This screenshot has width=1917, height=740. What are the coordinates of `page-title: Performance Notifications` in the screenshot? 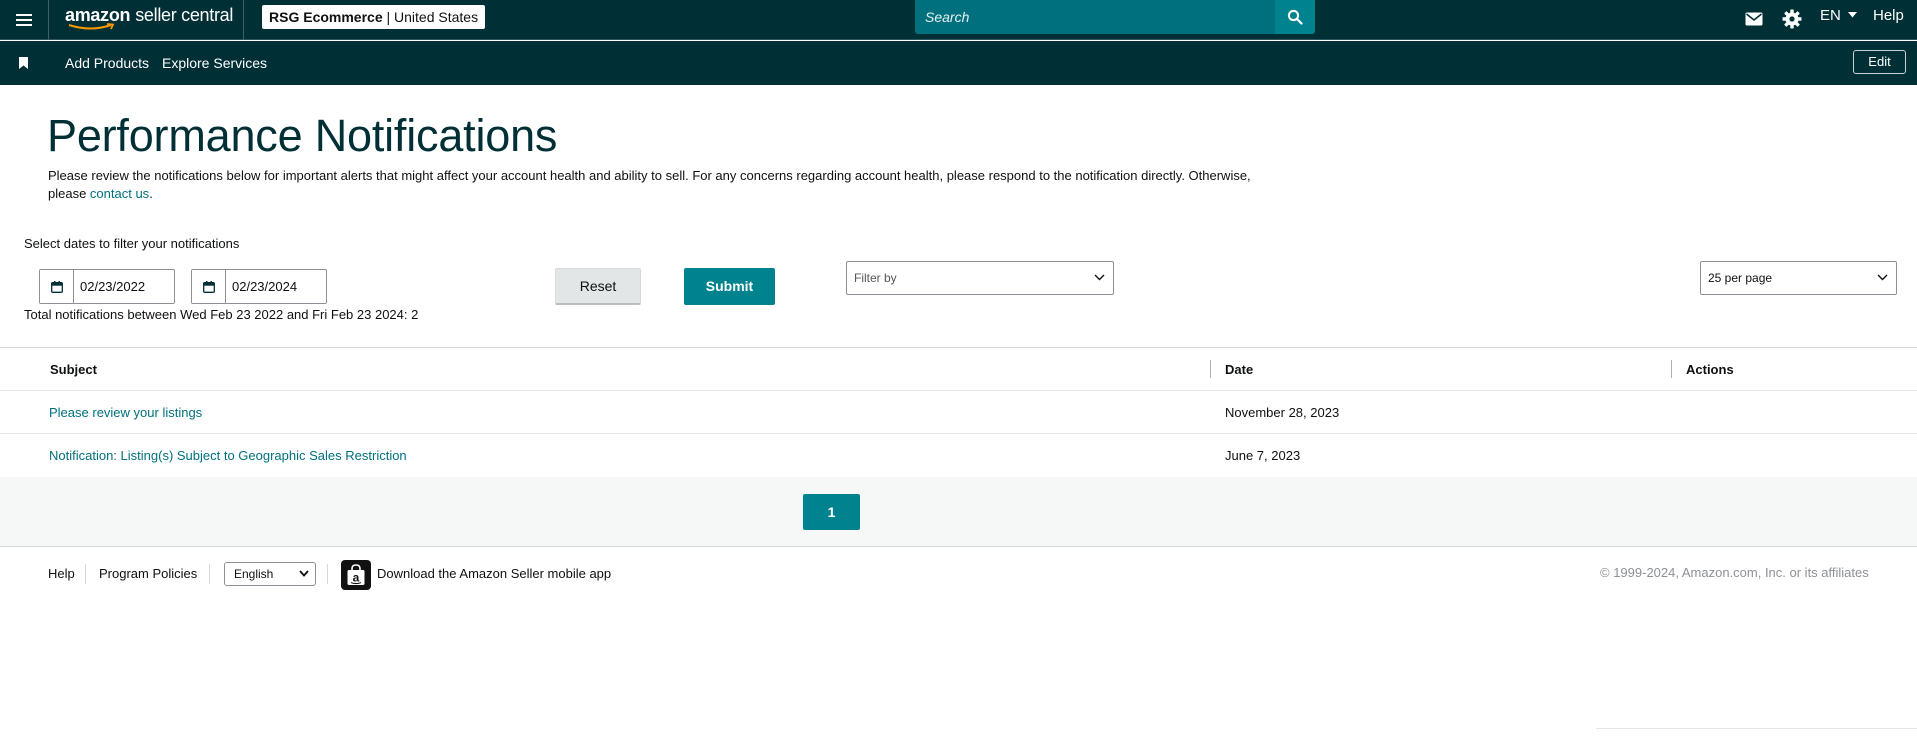 It's located at (302, 135).